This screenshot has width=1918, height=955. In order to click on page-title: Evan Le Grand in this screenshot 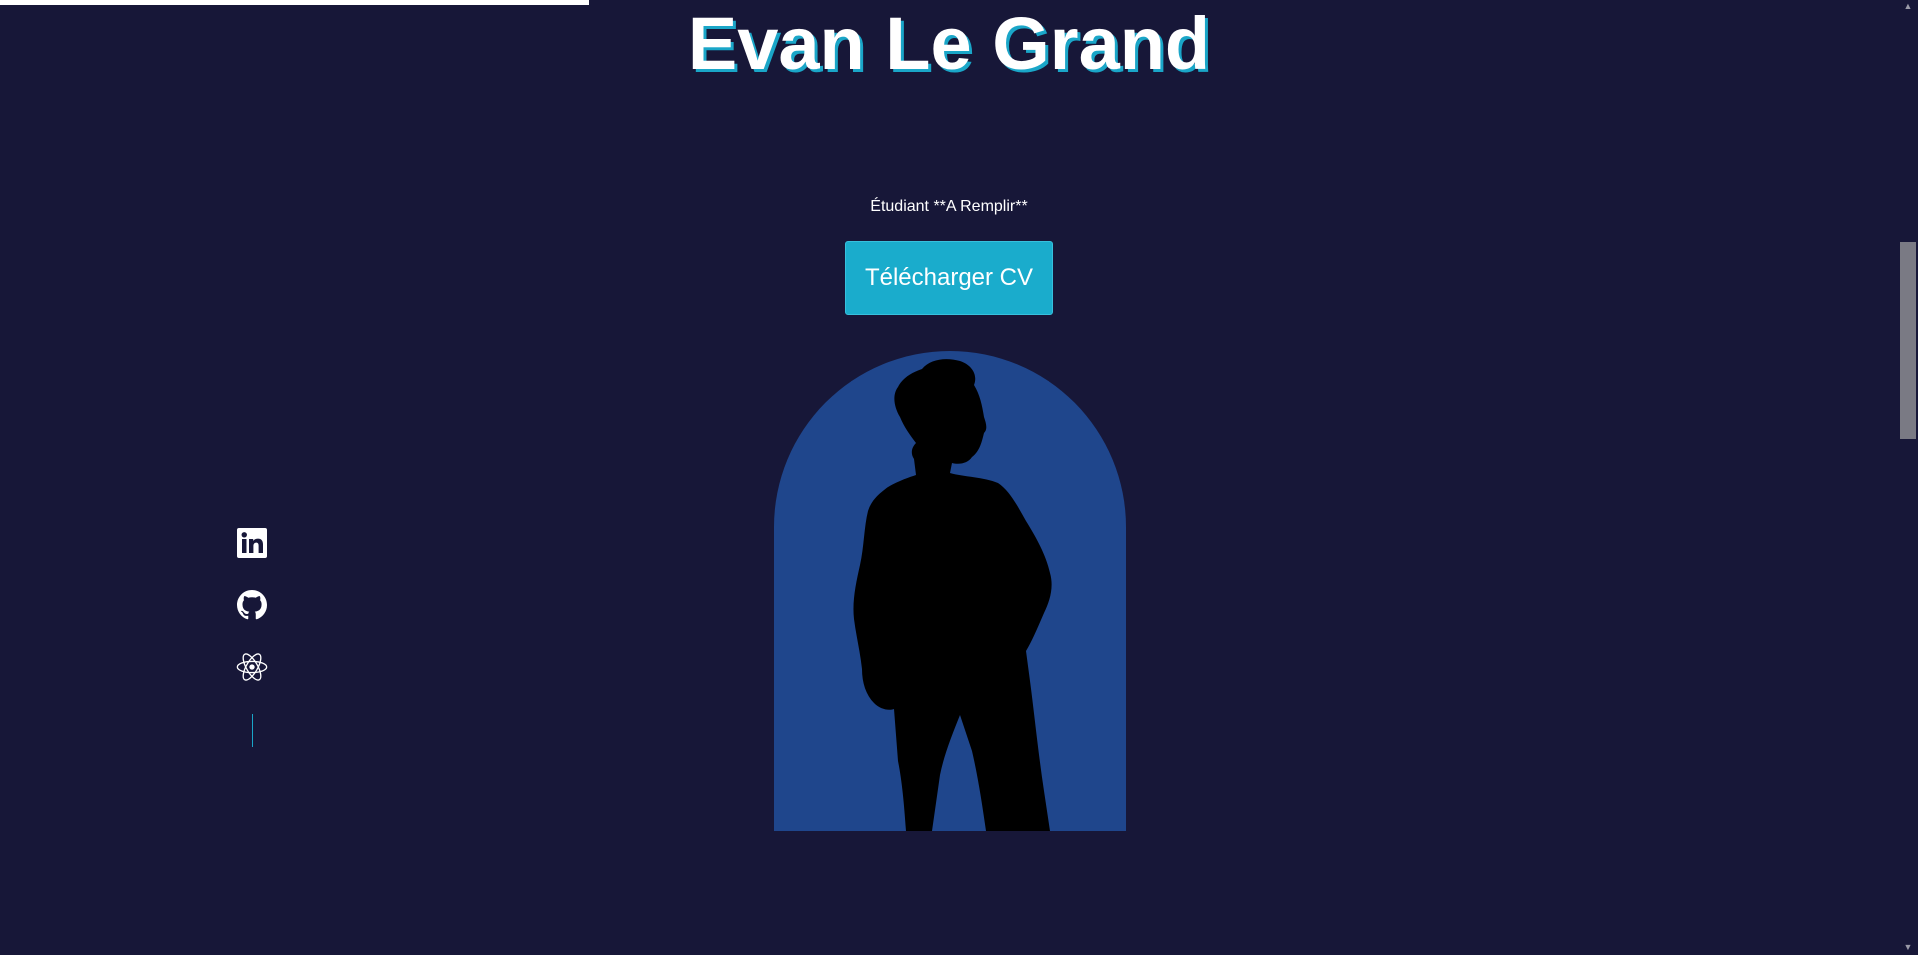, I will do `click(949, 43)`.